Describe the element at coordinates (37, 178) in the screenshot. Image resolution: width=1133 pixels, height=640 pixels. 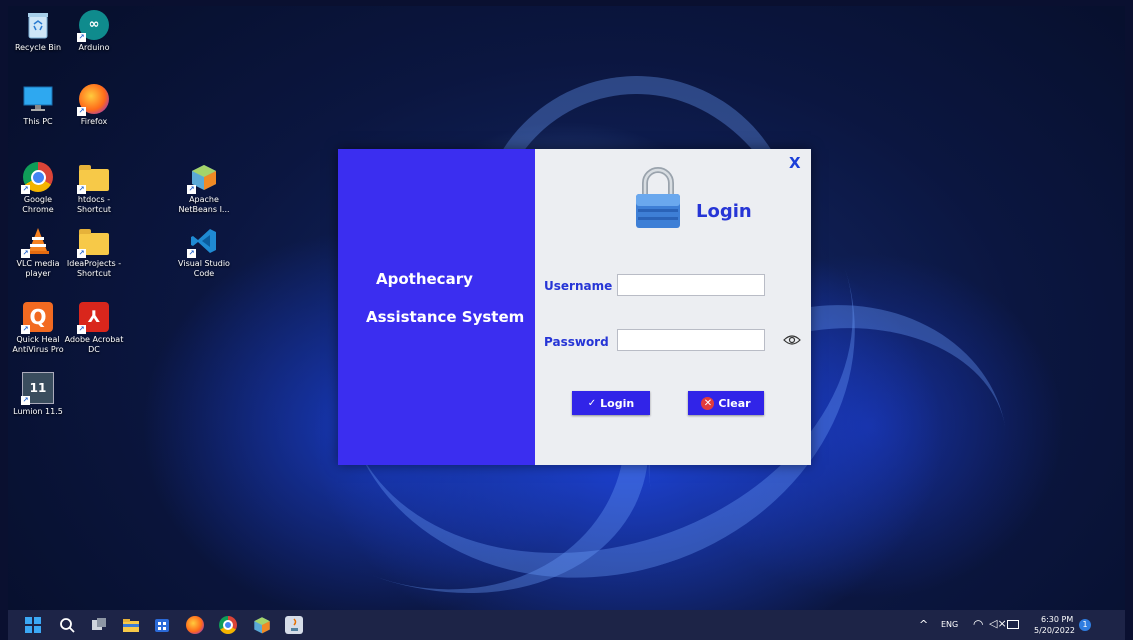
I see `chrome-icon: ↗` at that location.